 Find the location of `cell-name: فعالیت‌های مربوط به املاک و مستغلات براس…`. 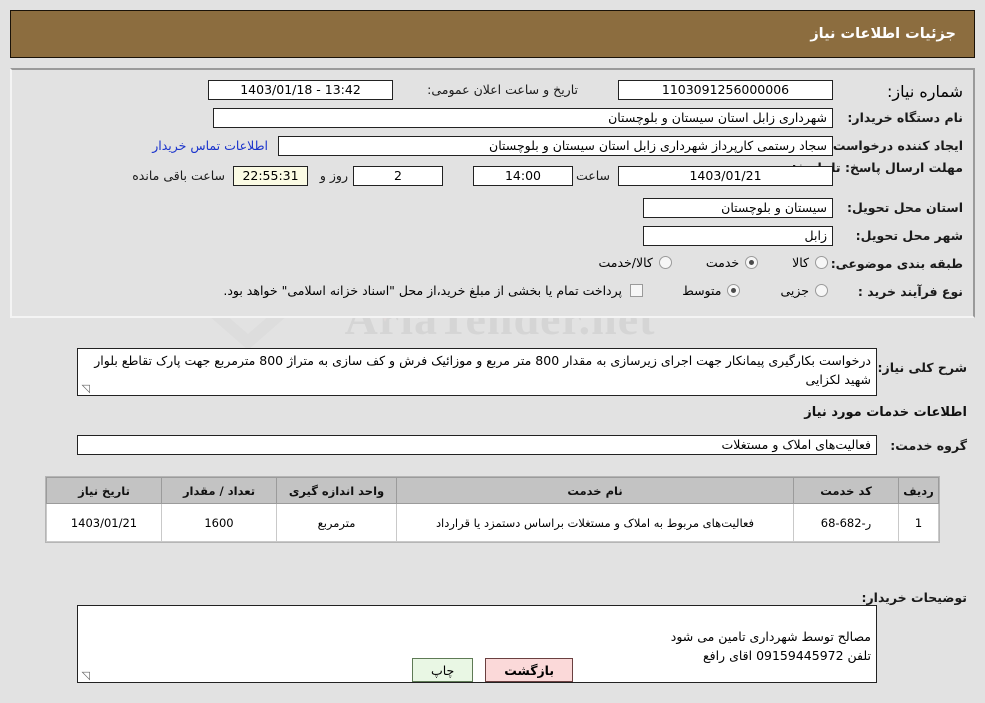

cell-name: فعالیت‌های مربوط به املاک و مستغلات براس… is located at coordinates (595, 522).